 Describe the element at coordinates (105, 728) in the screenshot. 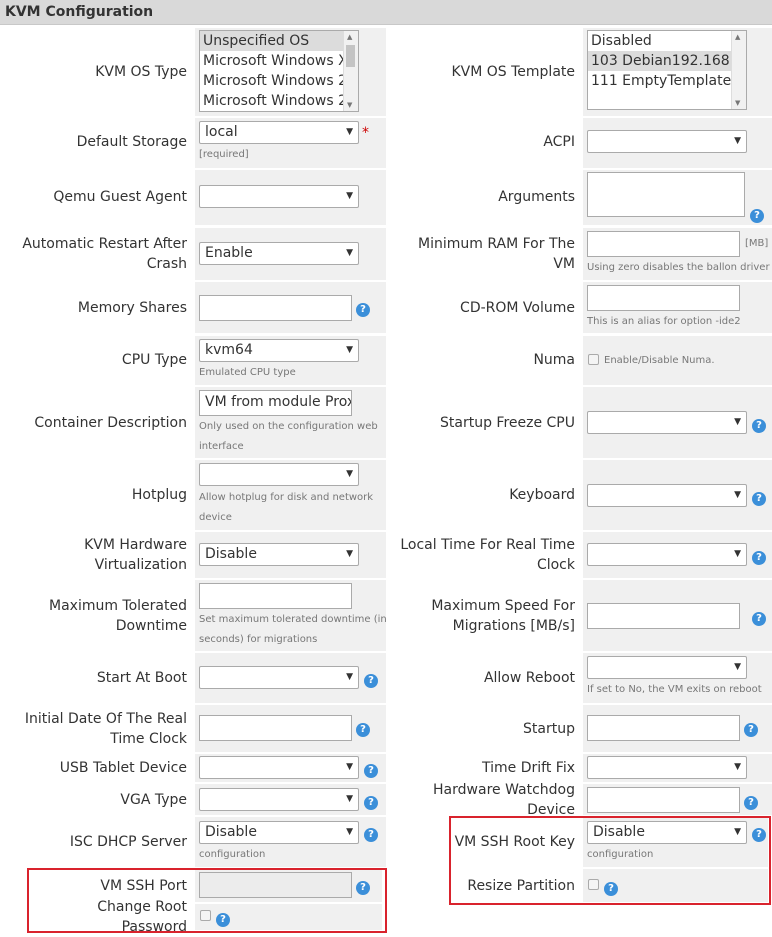

I see `label-initial-date-rtc: Initial Date Of The Real Time Clock` at that location.